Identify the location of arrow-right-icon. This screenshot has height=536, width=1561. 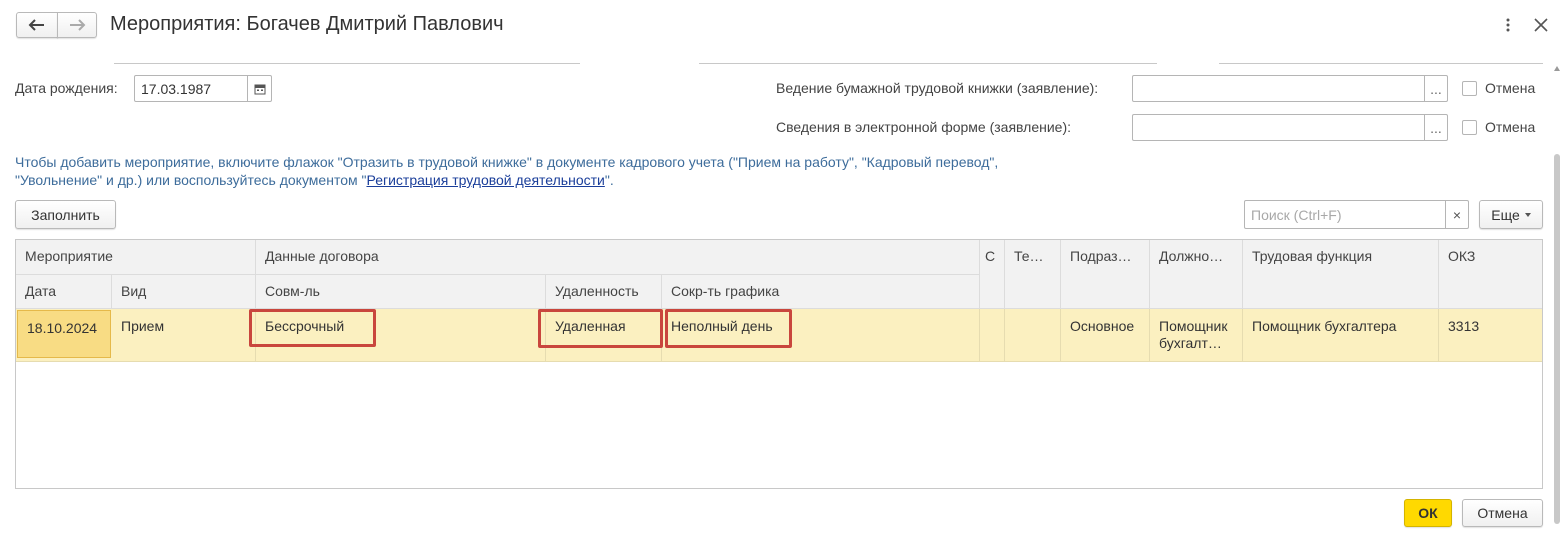
(78, 25).